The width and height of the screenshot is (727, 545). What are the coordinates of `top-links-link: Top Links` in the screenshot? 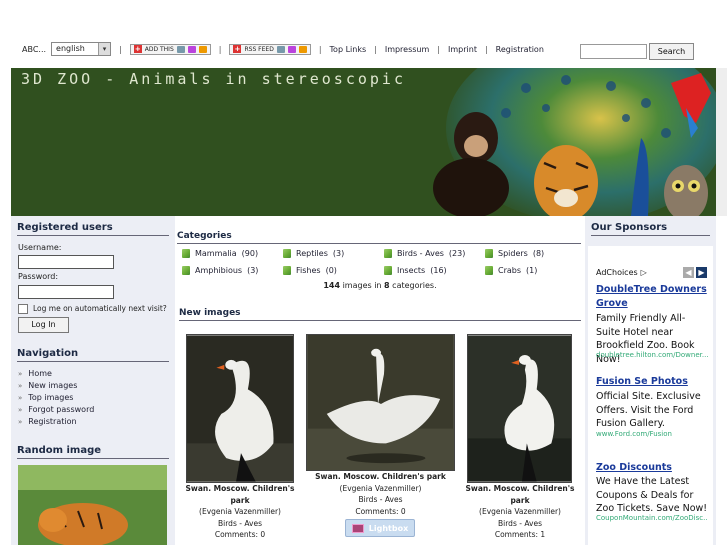 It's located at (348, 49).